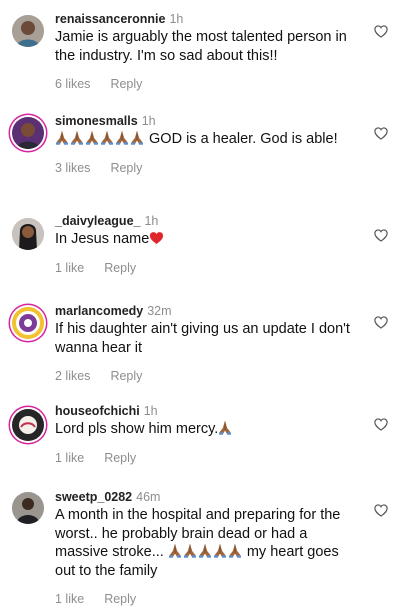 The width and height of the screenshot is (410, 606). What do you see at coordinates (72, 376) in the screenshot?
I see `likes-count: 2 likes` at bounding box center [72, 376].